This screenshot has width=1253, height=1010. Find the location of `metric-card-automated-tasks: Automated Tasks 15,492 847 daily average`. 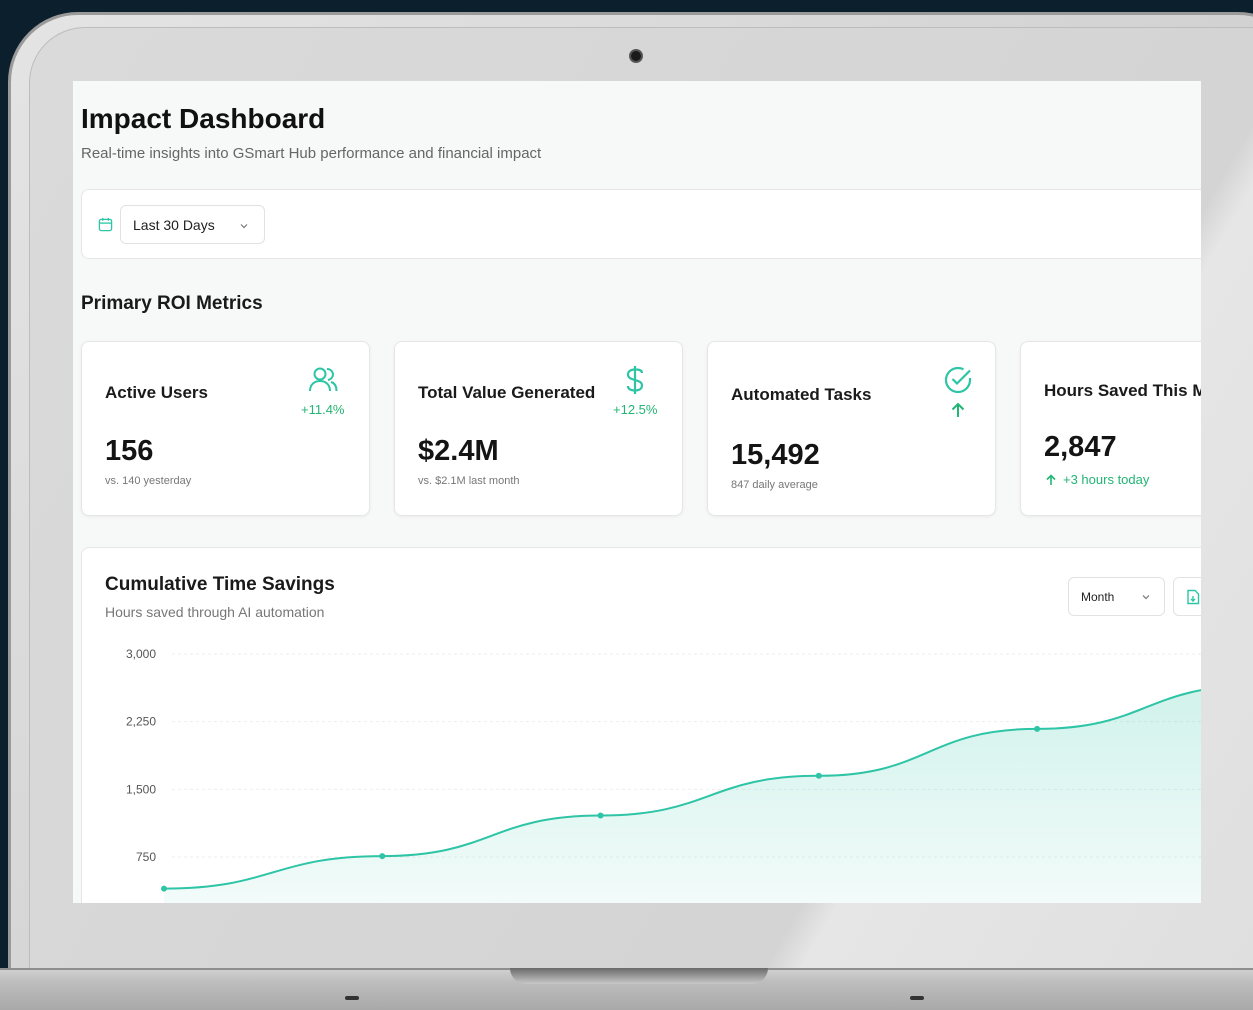

metric-card-automated-tasks: Automated Tasks 15,492 847 daily average is located at coordinates (851, 428).